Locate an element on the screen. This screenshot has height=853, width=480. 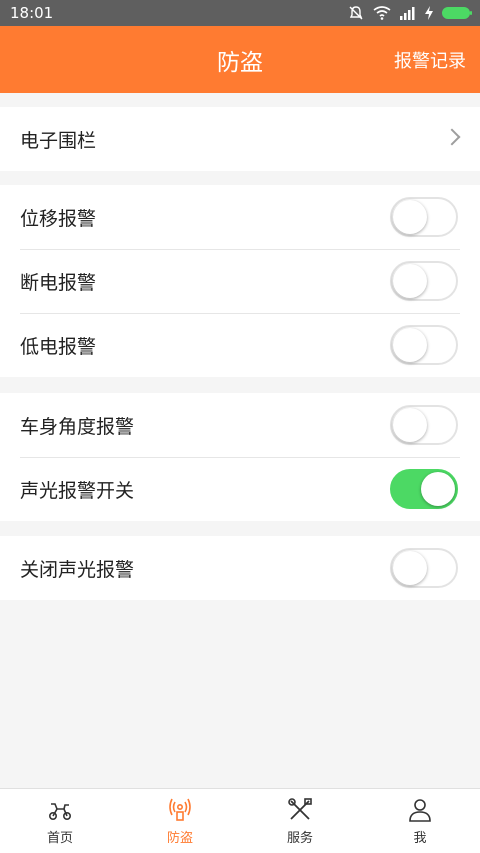
displacement-alarm-toggle is located at coordinates (424, 217).